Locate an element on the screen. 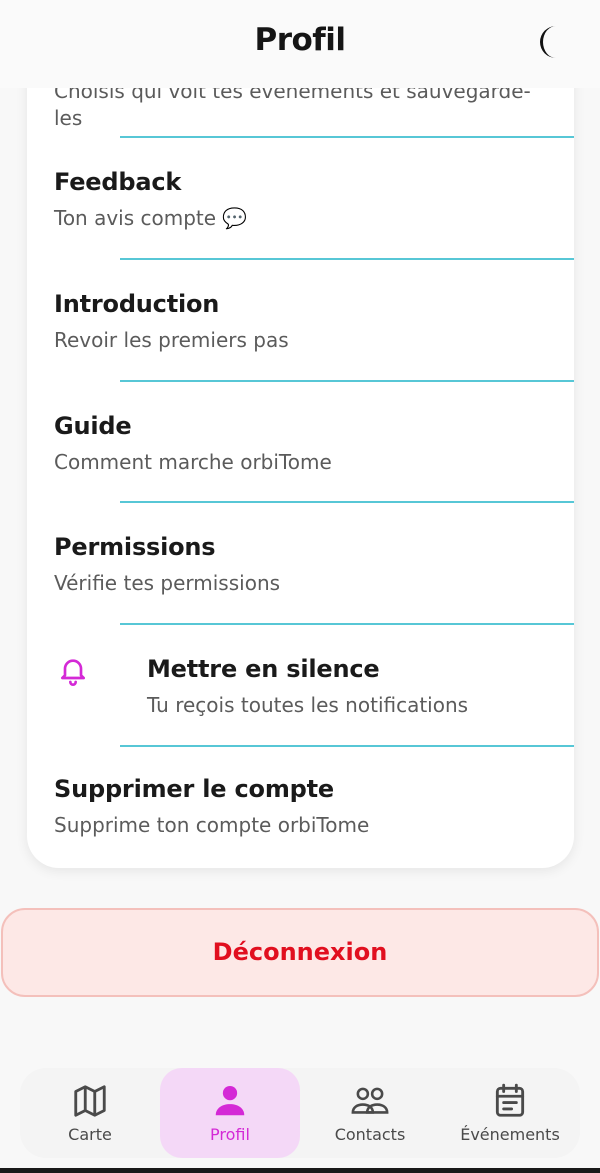  settings-item-title: Supprimer le compte is located at coordinates (194, 789).